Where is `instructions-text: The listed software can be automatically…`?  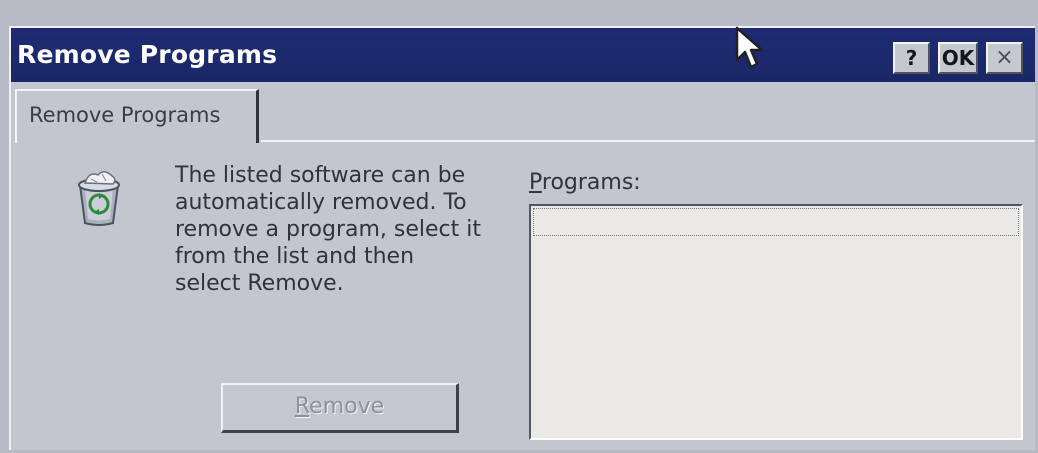 instructions-text: The listed software can be automatically… is located at coordinates (345, 229).